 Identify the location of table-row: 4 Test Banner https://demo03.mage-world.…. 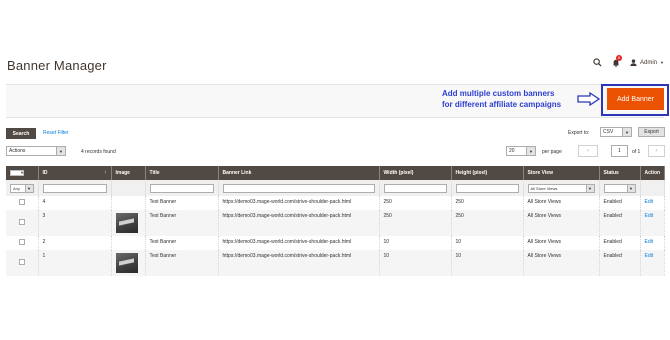
(335, 203).